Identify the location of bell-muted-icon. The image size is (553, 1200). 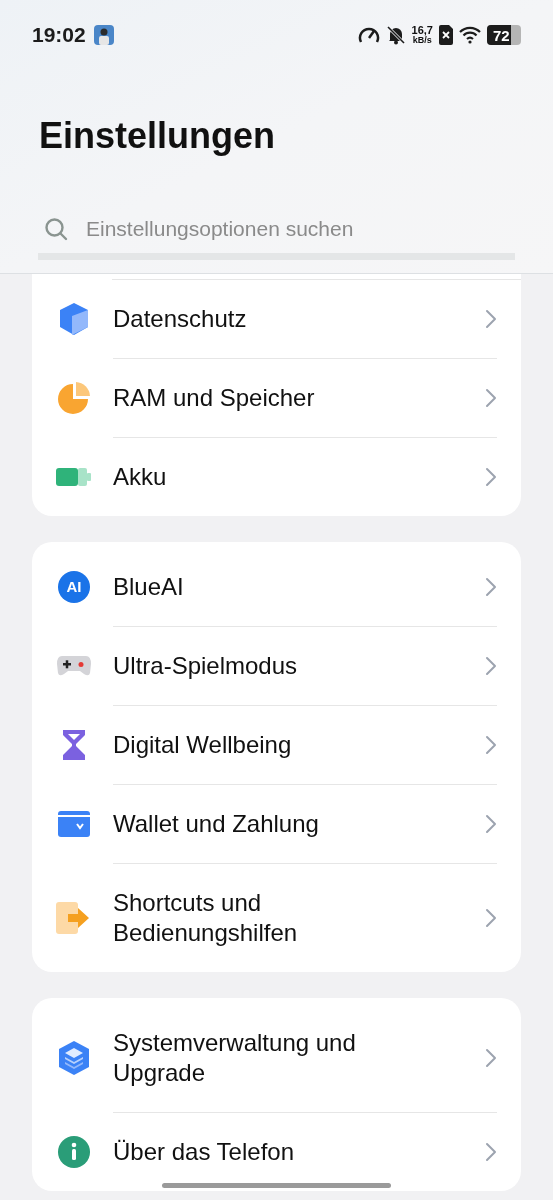
(395, 35).